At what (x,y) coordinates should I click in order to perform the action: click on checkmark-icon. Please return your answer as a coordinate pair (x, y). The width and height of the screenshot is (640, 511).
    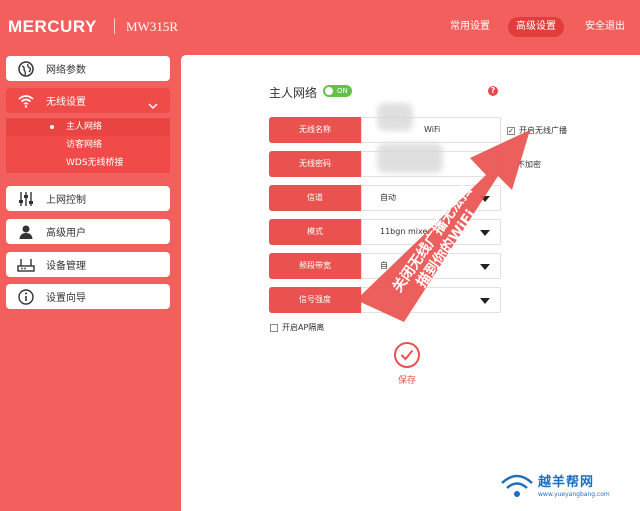
    Looking at the image, I should click on (407, 355).